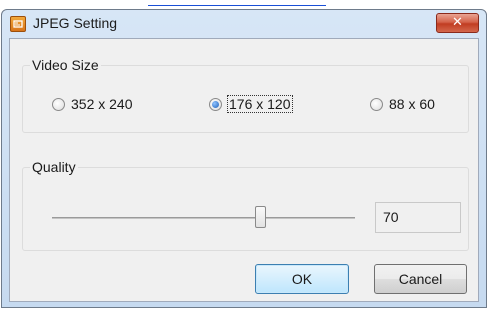 This screenshot has height=310, width=490. I want to click on radio-88x60: 88 x 60, so click(402, 104).